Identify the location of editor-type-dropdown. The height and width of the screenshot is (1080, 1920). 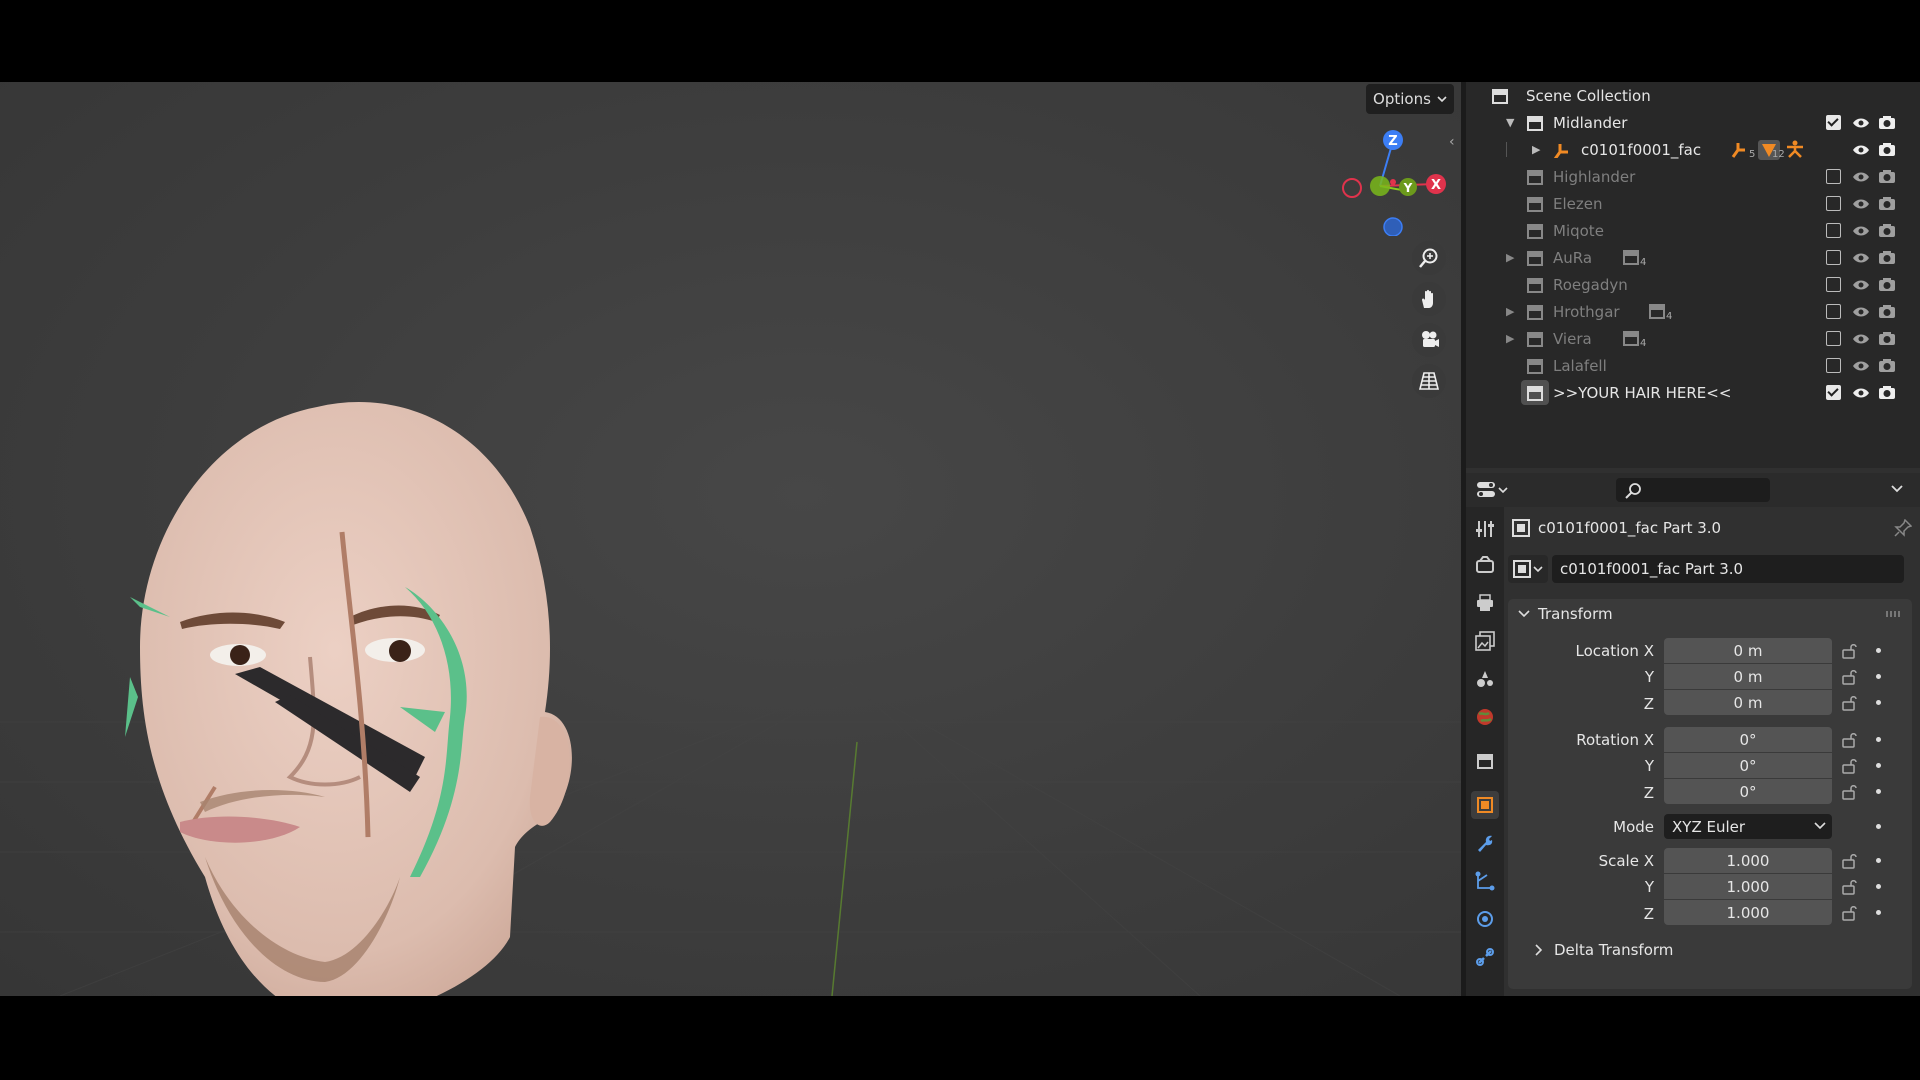
(1494, 490).